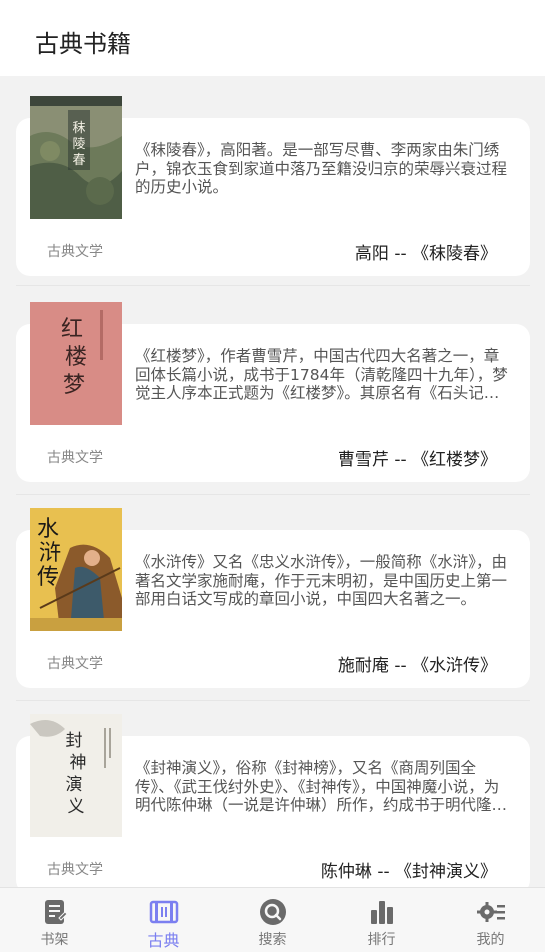  What do you see at coordinates (78, 144) in the screenshot?
I see `svg-text: 陵` at bounding box center [78, 144].